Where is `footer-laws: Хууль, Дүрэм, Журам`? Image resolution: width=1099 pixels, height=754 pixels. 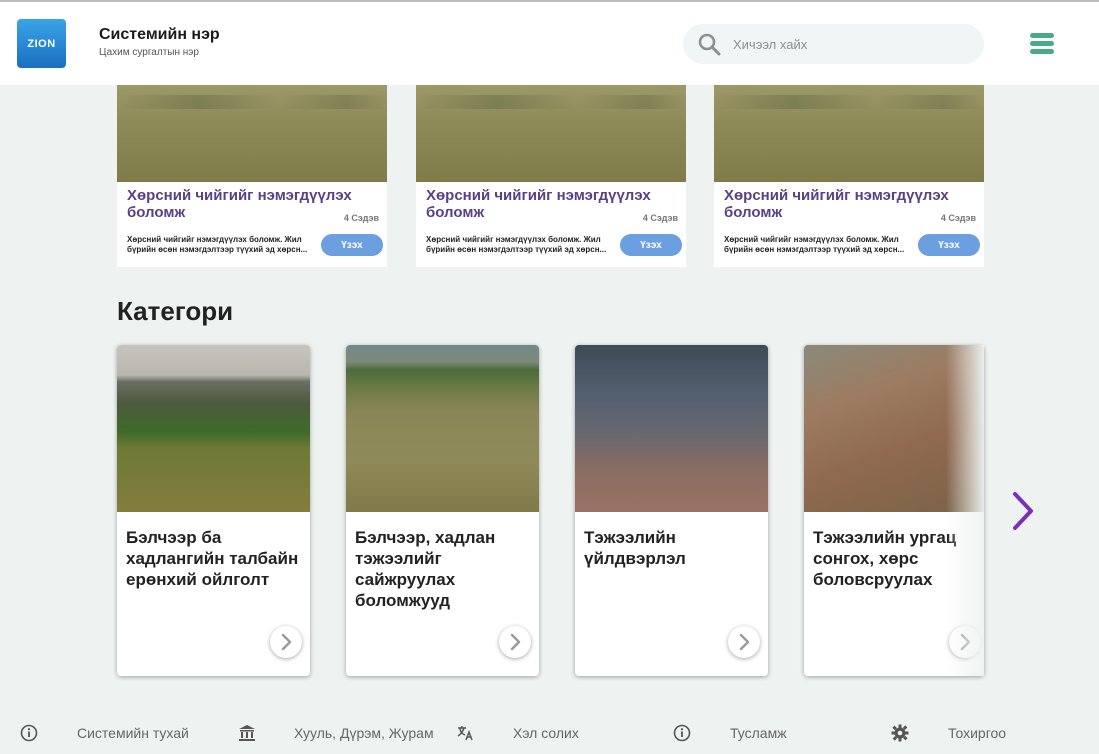 footer-laws: Хууль, Дүрэм, Журам is located at coordinates (336, 733).